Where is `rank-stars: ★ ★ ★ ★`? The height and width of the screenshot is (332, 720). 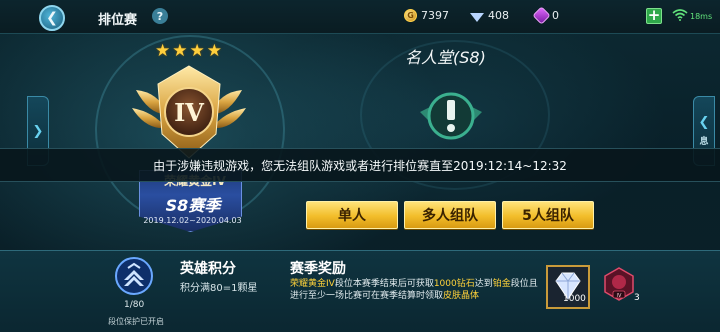 rank-stars: ★ ★ ★ ★ is located at coordinates (188, 51).